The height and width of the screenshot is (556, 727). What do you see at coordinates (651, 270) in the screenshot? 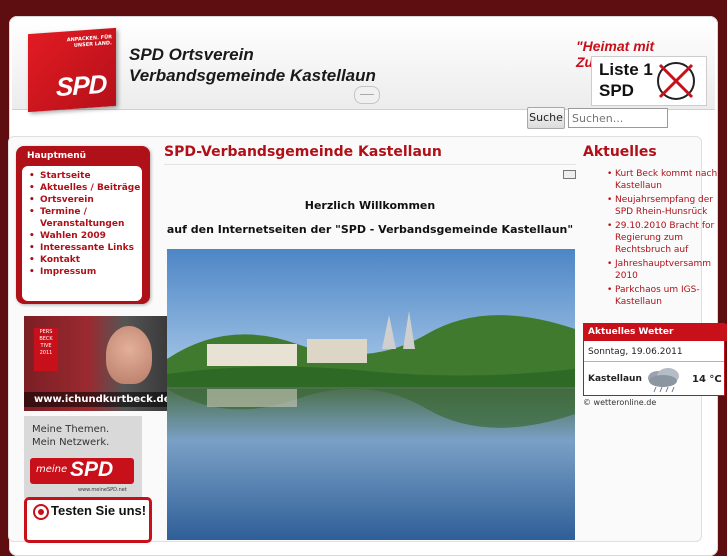
I see `news-item: Jahreshauptversamm 2010` at bounding box center [651, 270].